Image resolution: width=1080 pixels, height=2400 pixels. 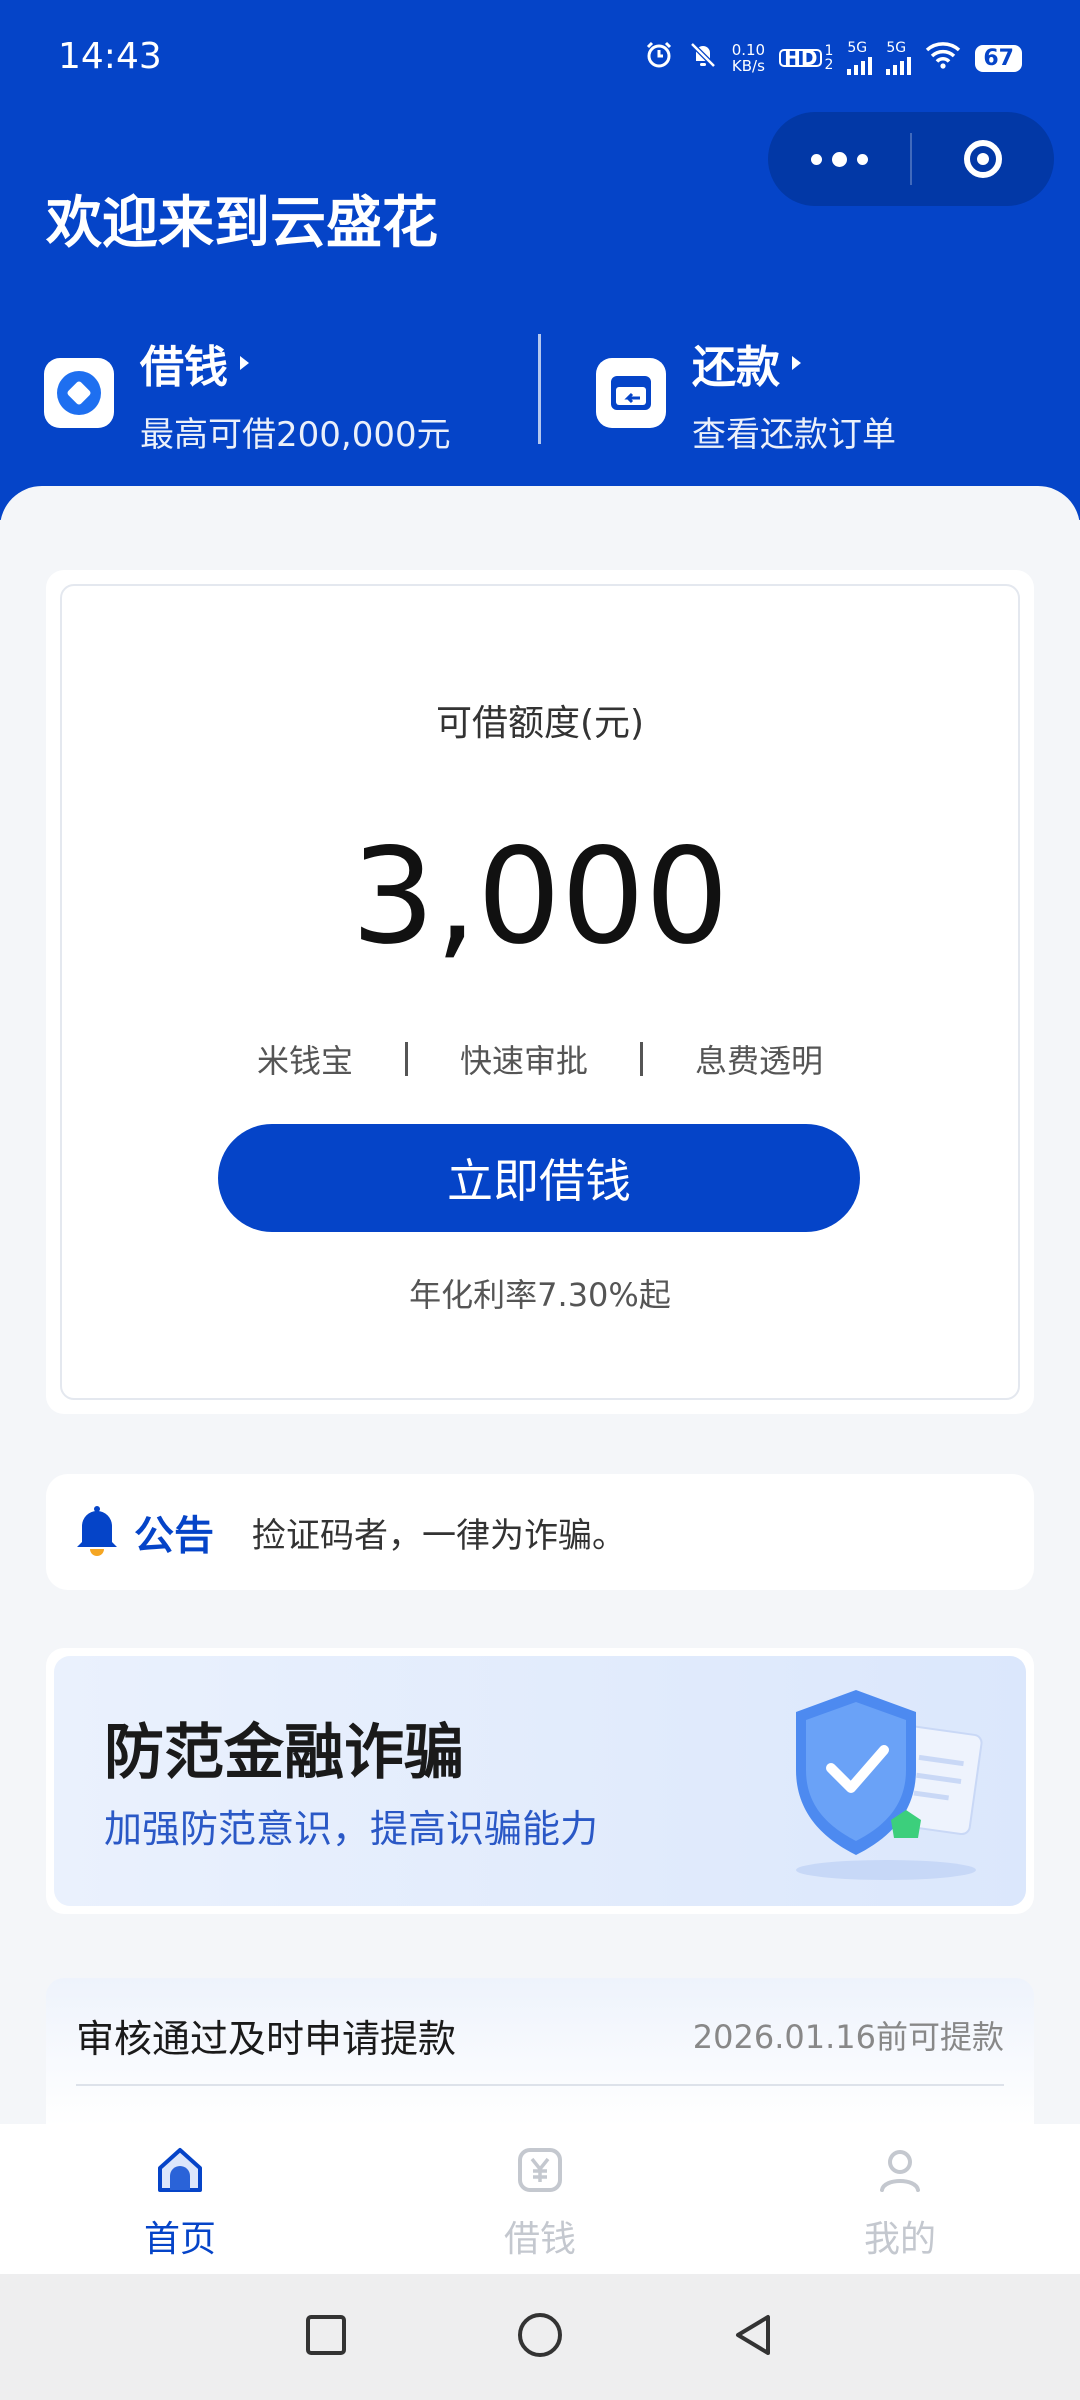 What do you see at coordinates (184, 367) in the screenshot?
I see `borrow-shortcut-title: 借钱` at bounding box center [184, 367].